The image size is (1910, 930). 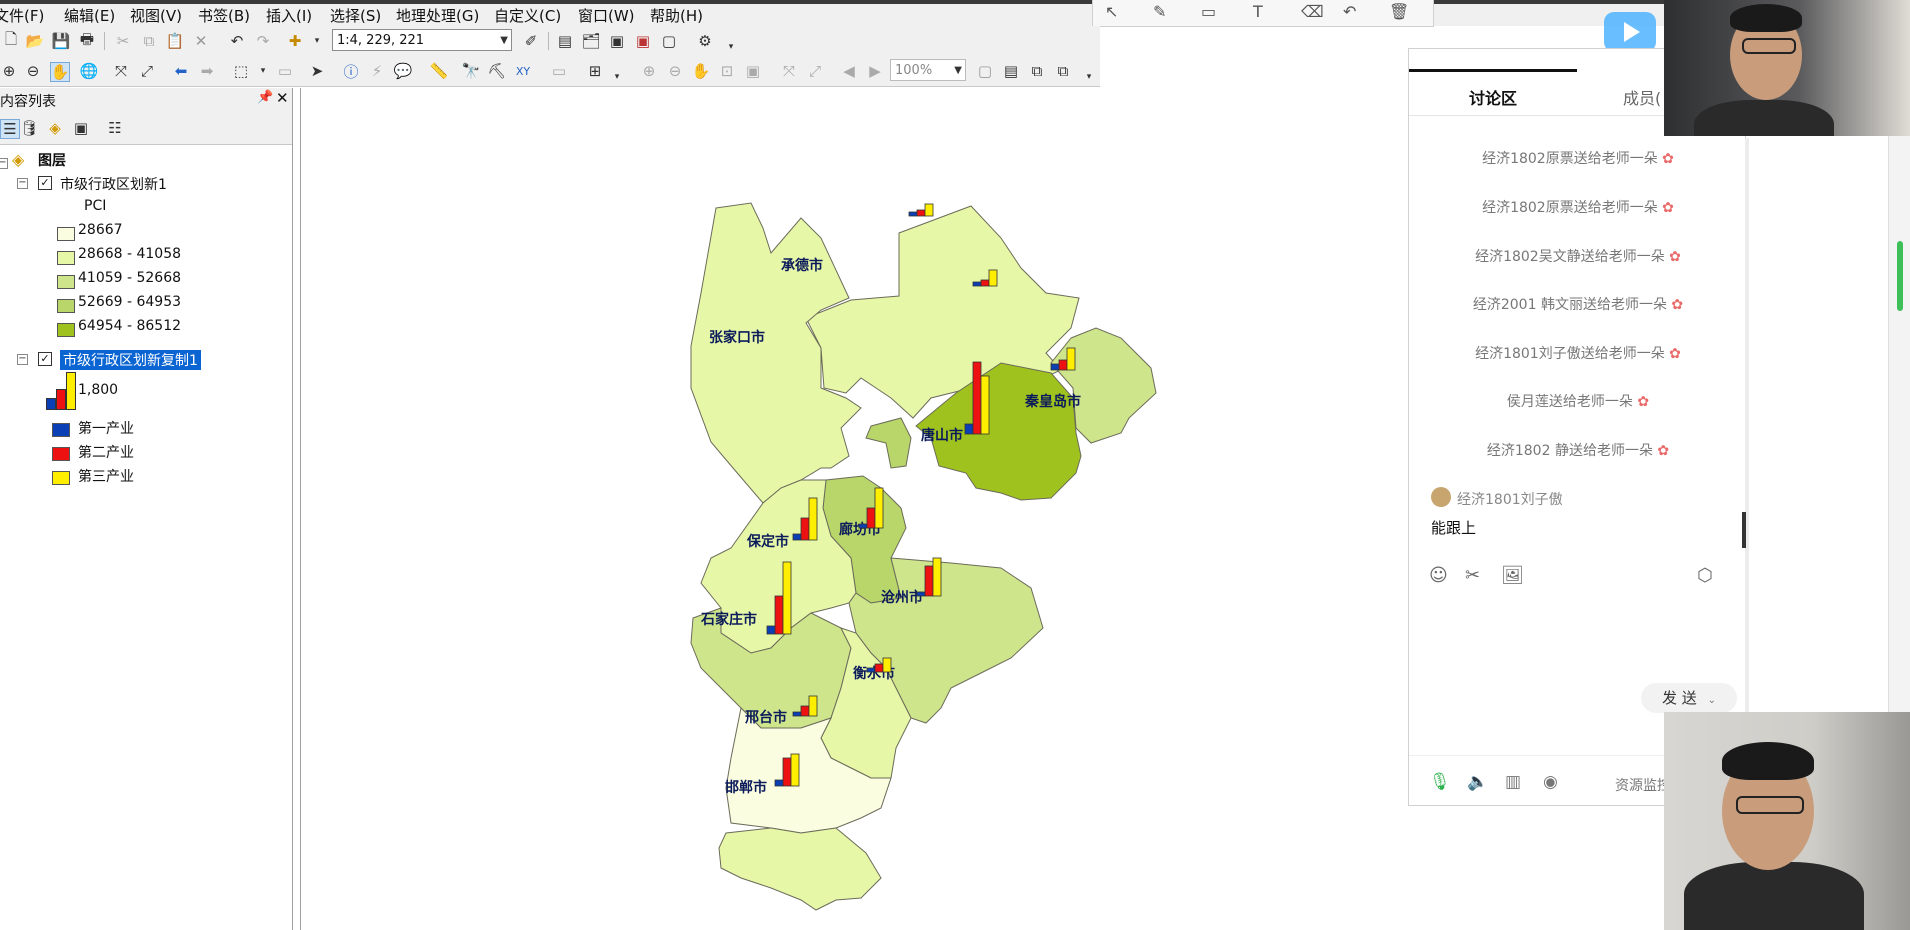 I want to click on back-icon: ⬅, so click(x=181, y=71).